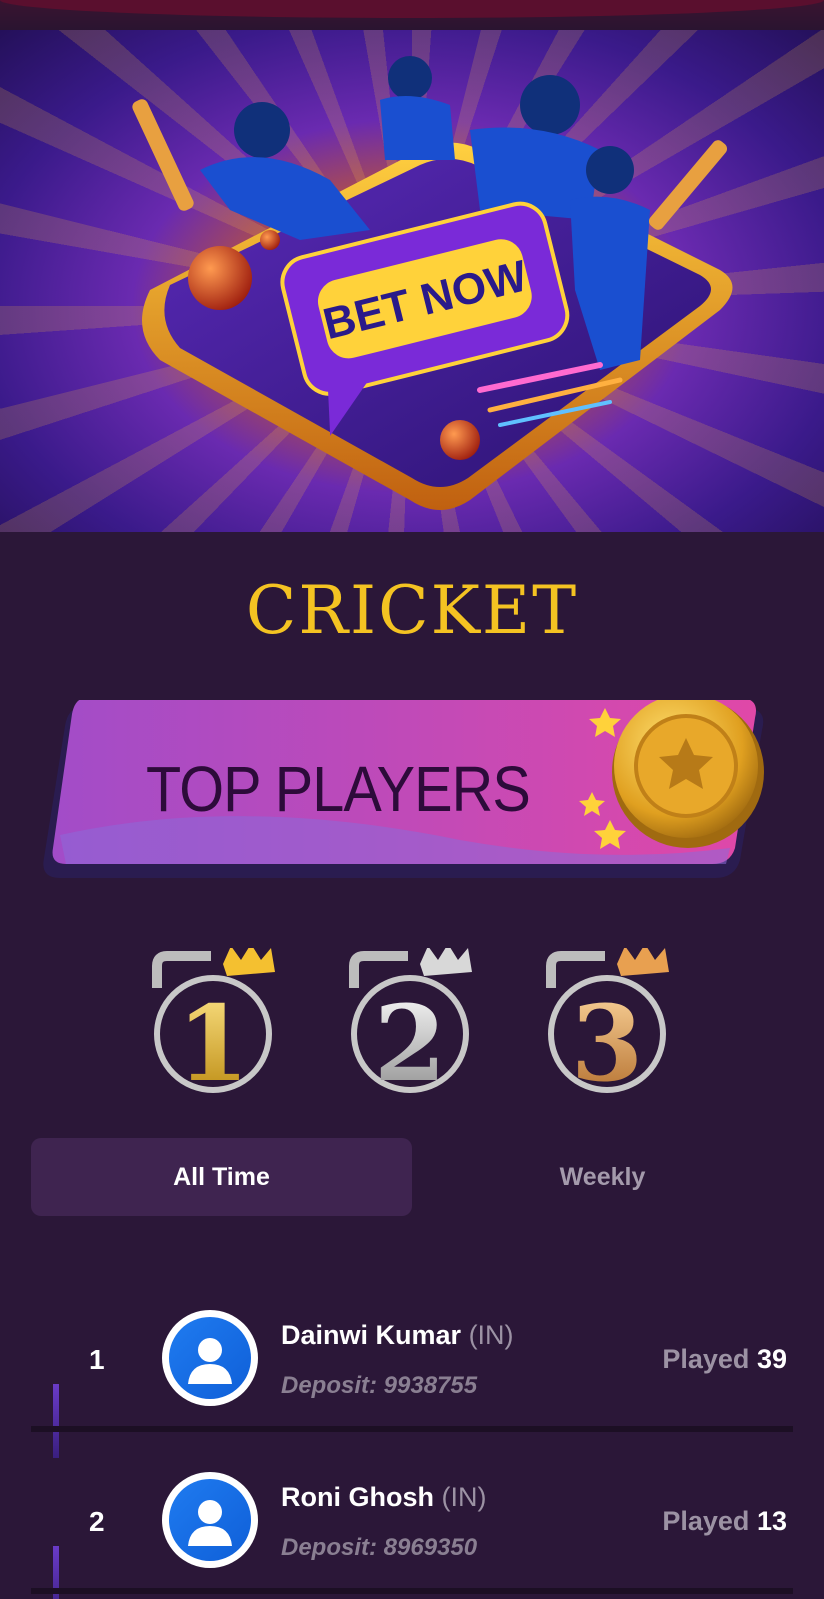 This screenshot has height=1599, width=824. I want to click on svg-text: 3, so click(607, 1039).